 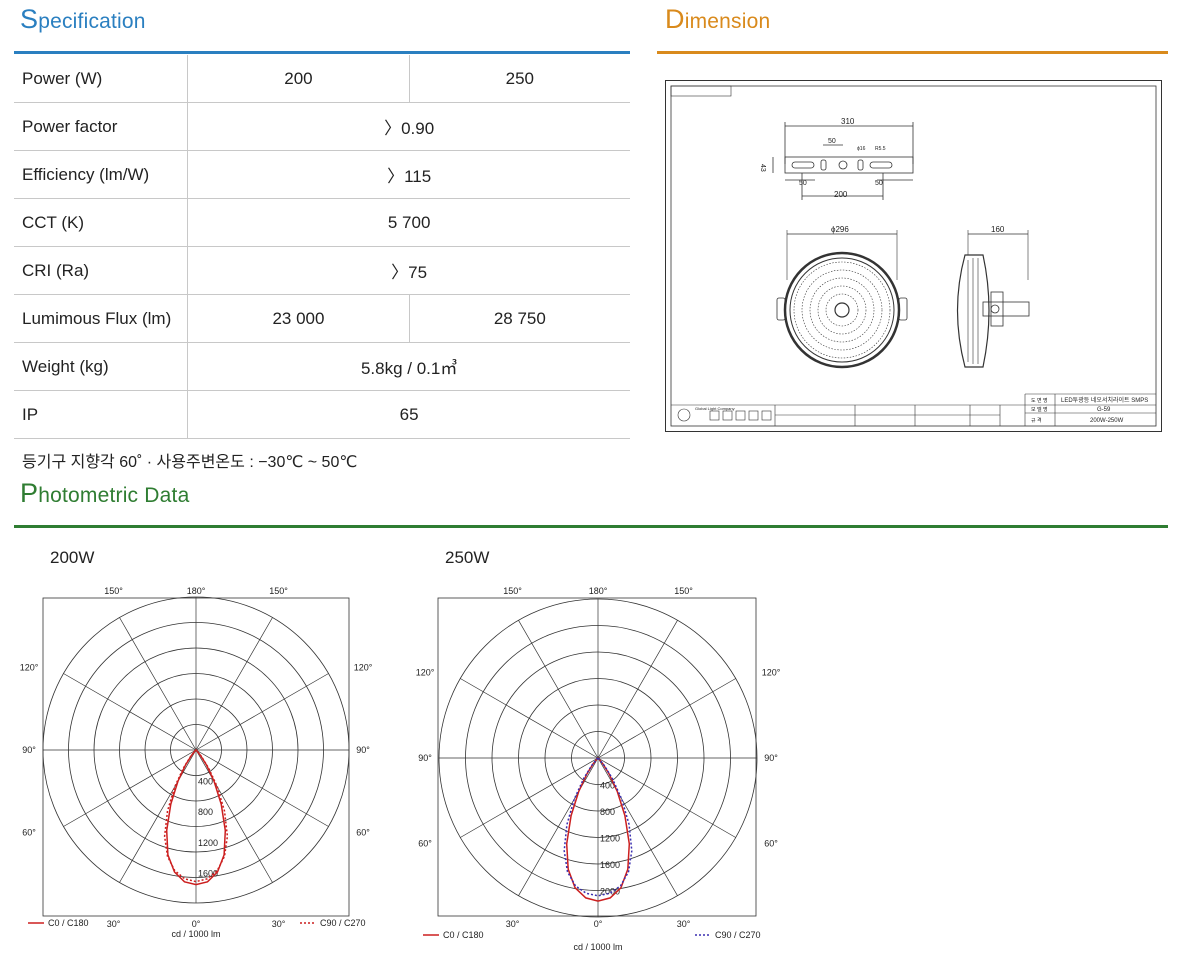 I want to click on title-model: G-59, so click(x=1104, y=410).